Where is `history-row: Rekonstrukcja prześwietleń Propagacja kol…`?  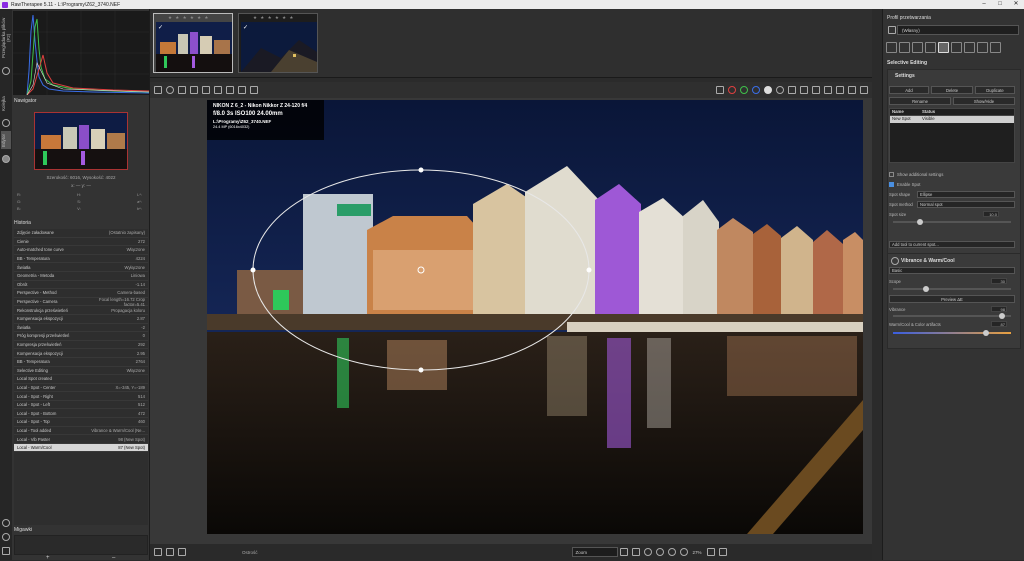 history-row: Rekonstrukcja prześwietleń Propagacja kol… is located at coordinates (81, 310).